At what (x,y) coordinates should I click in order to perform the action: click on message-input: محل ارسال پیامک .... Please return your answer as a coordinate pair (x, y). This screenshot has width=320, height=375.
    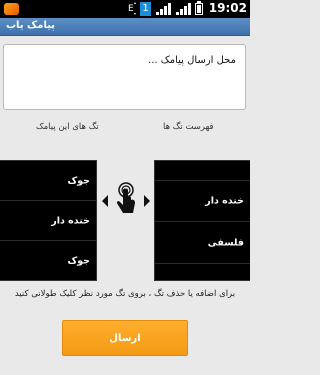
    Looking at the image, I should click on (124, 77).